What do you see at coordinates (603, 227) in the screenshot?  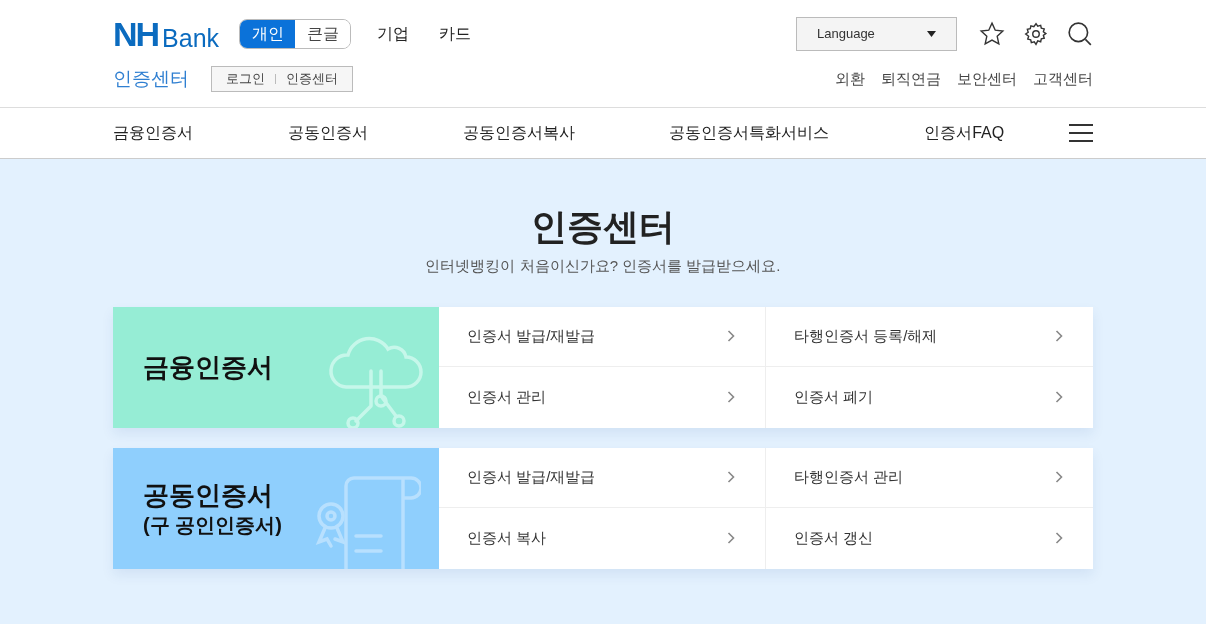 I see `page-heading: 인증센터` at bounding box center [603, 227].